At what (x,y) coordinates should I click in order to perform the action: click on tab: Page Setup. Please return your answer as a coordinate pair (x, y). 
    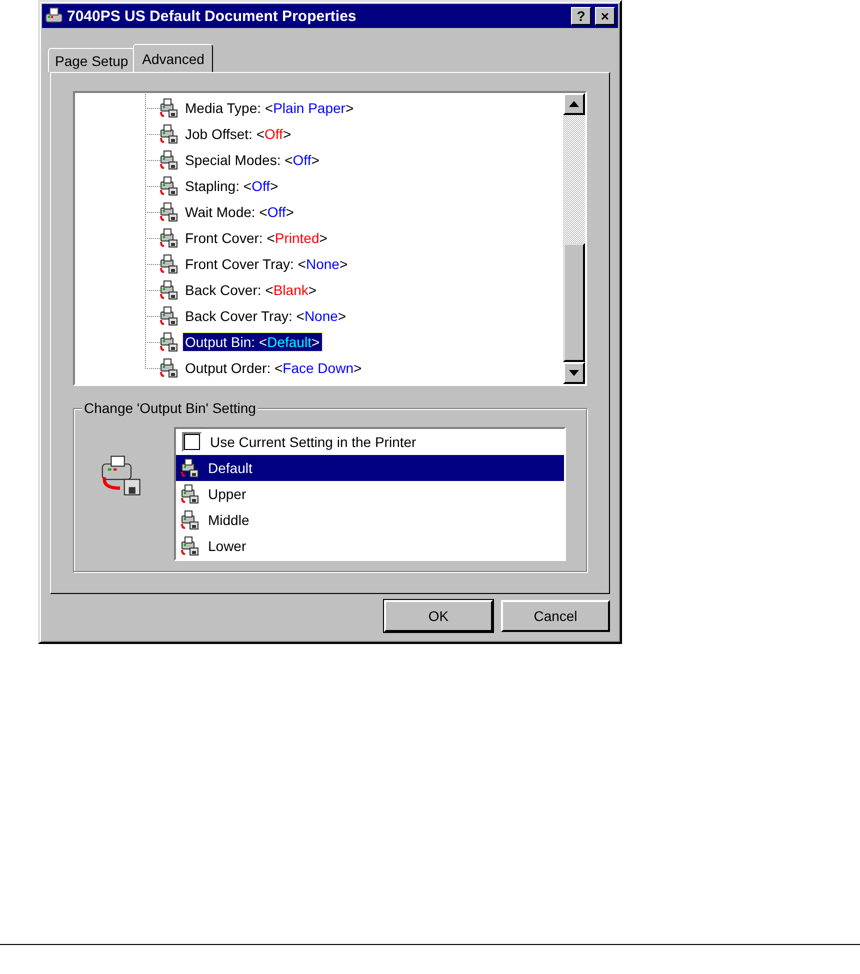
    Looking at the image, I should click on (92, 60).